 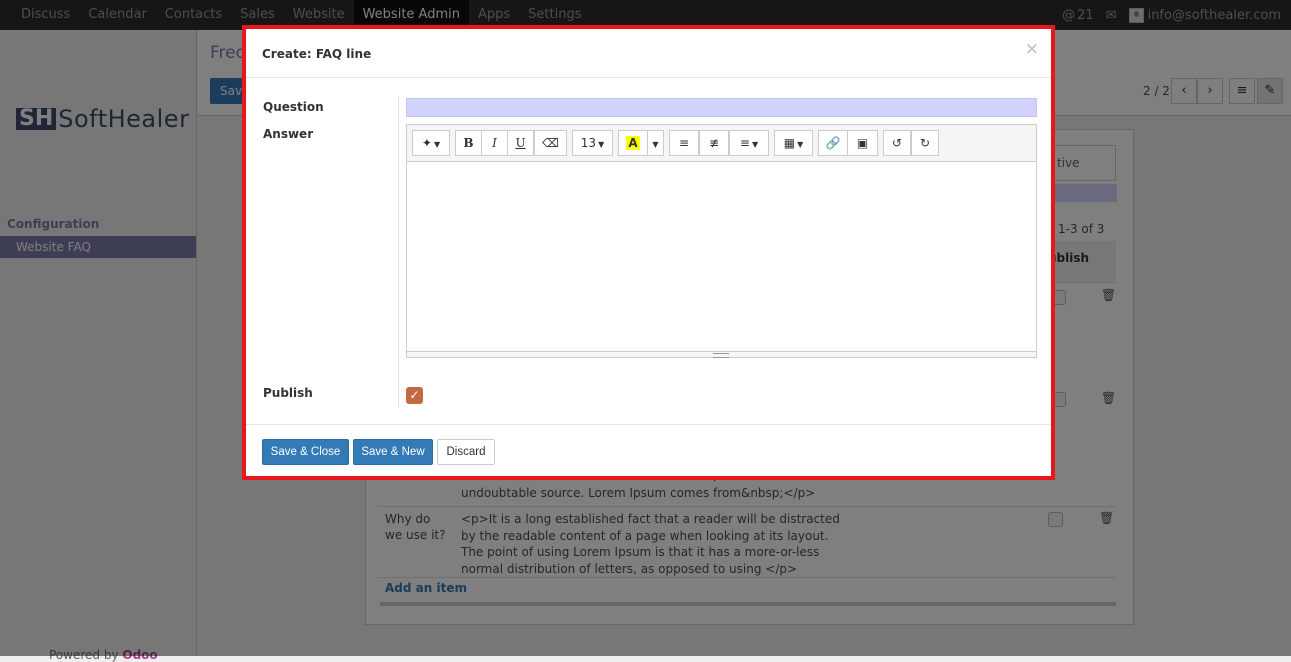 What do you see at coordinates (655, 143) in the screenshot?
I see `color-dropdown-toggle: ▼` at bounding box center [655, 143].